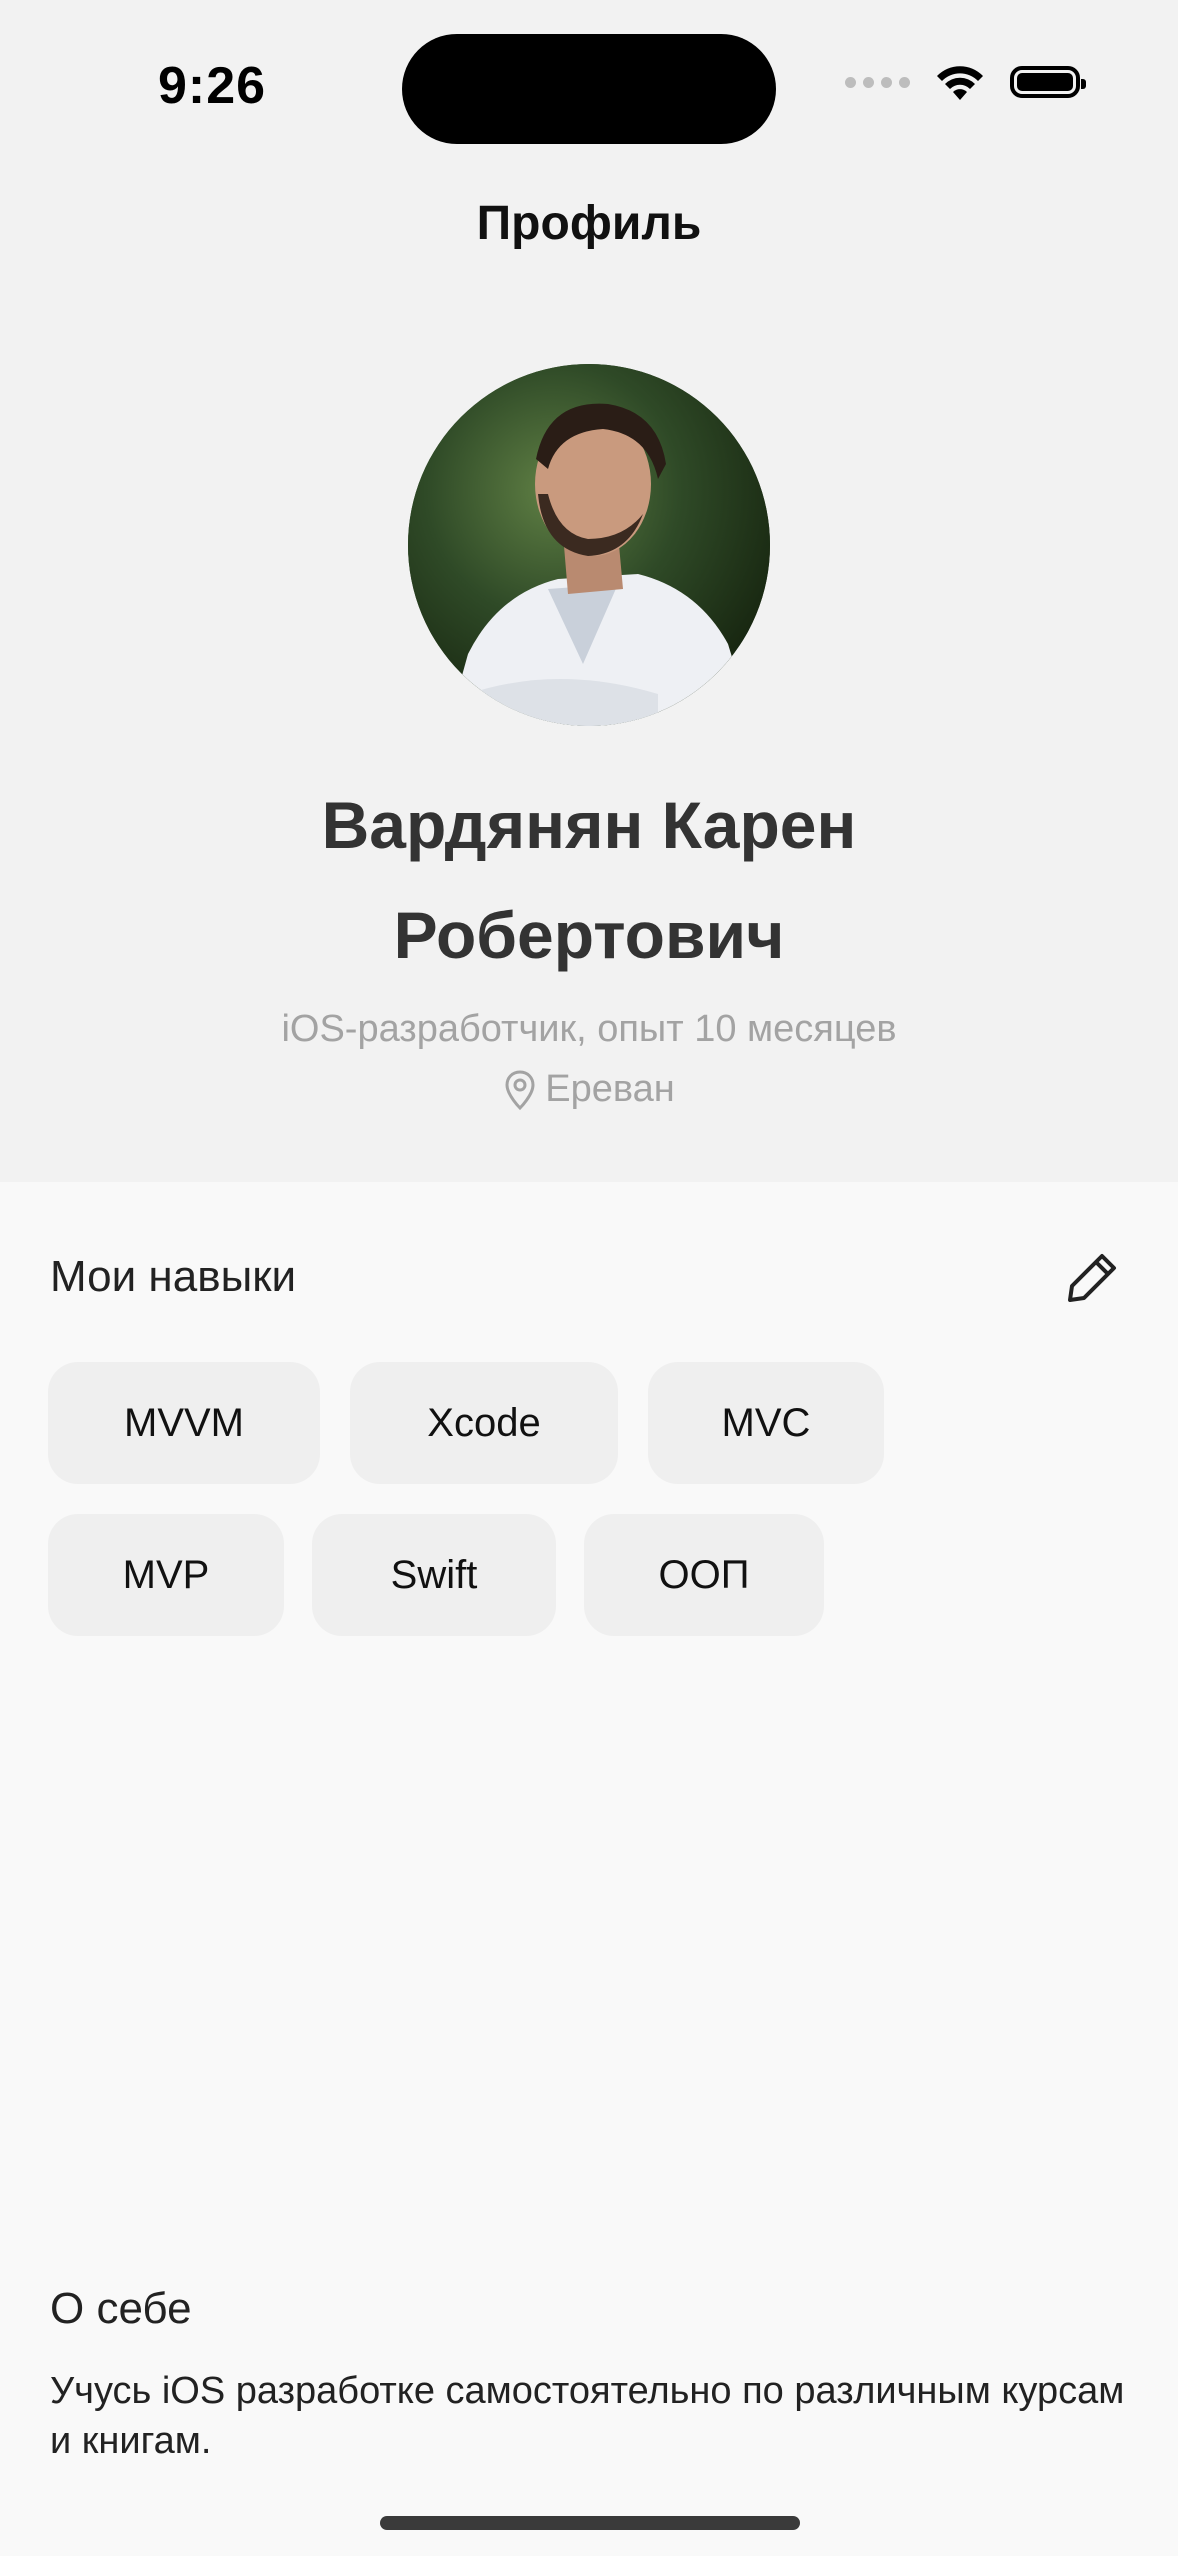 This screenshot has height=2556, width=1178. What do you see at coordinates (1048, 82) in the screenshot?
I see `battery-icon` at bounding box center [1048, 82].